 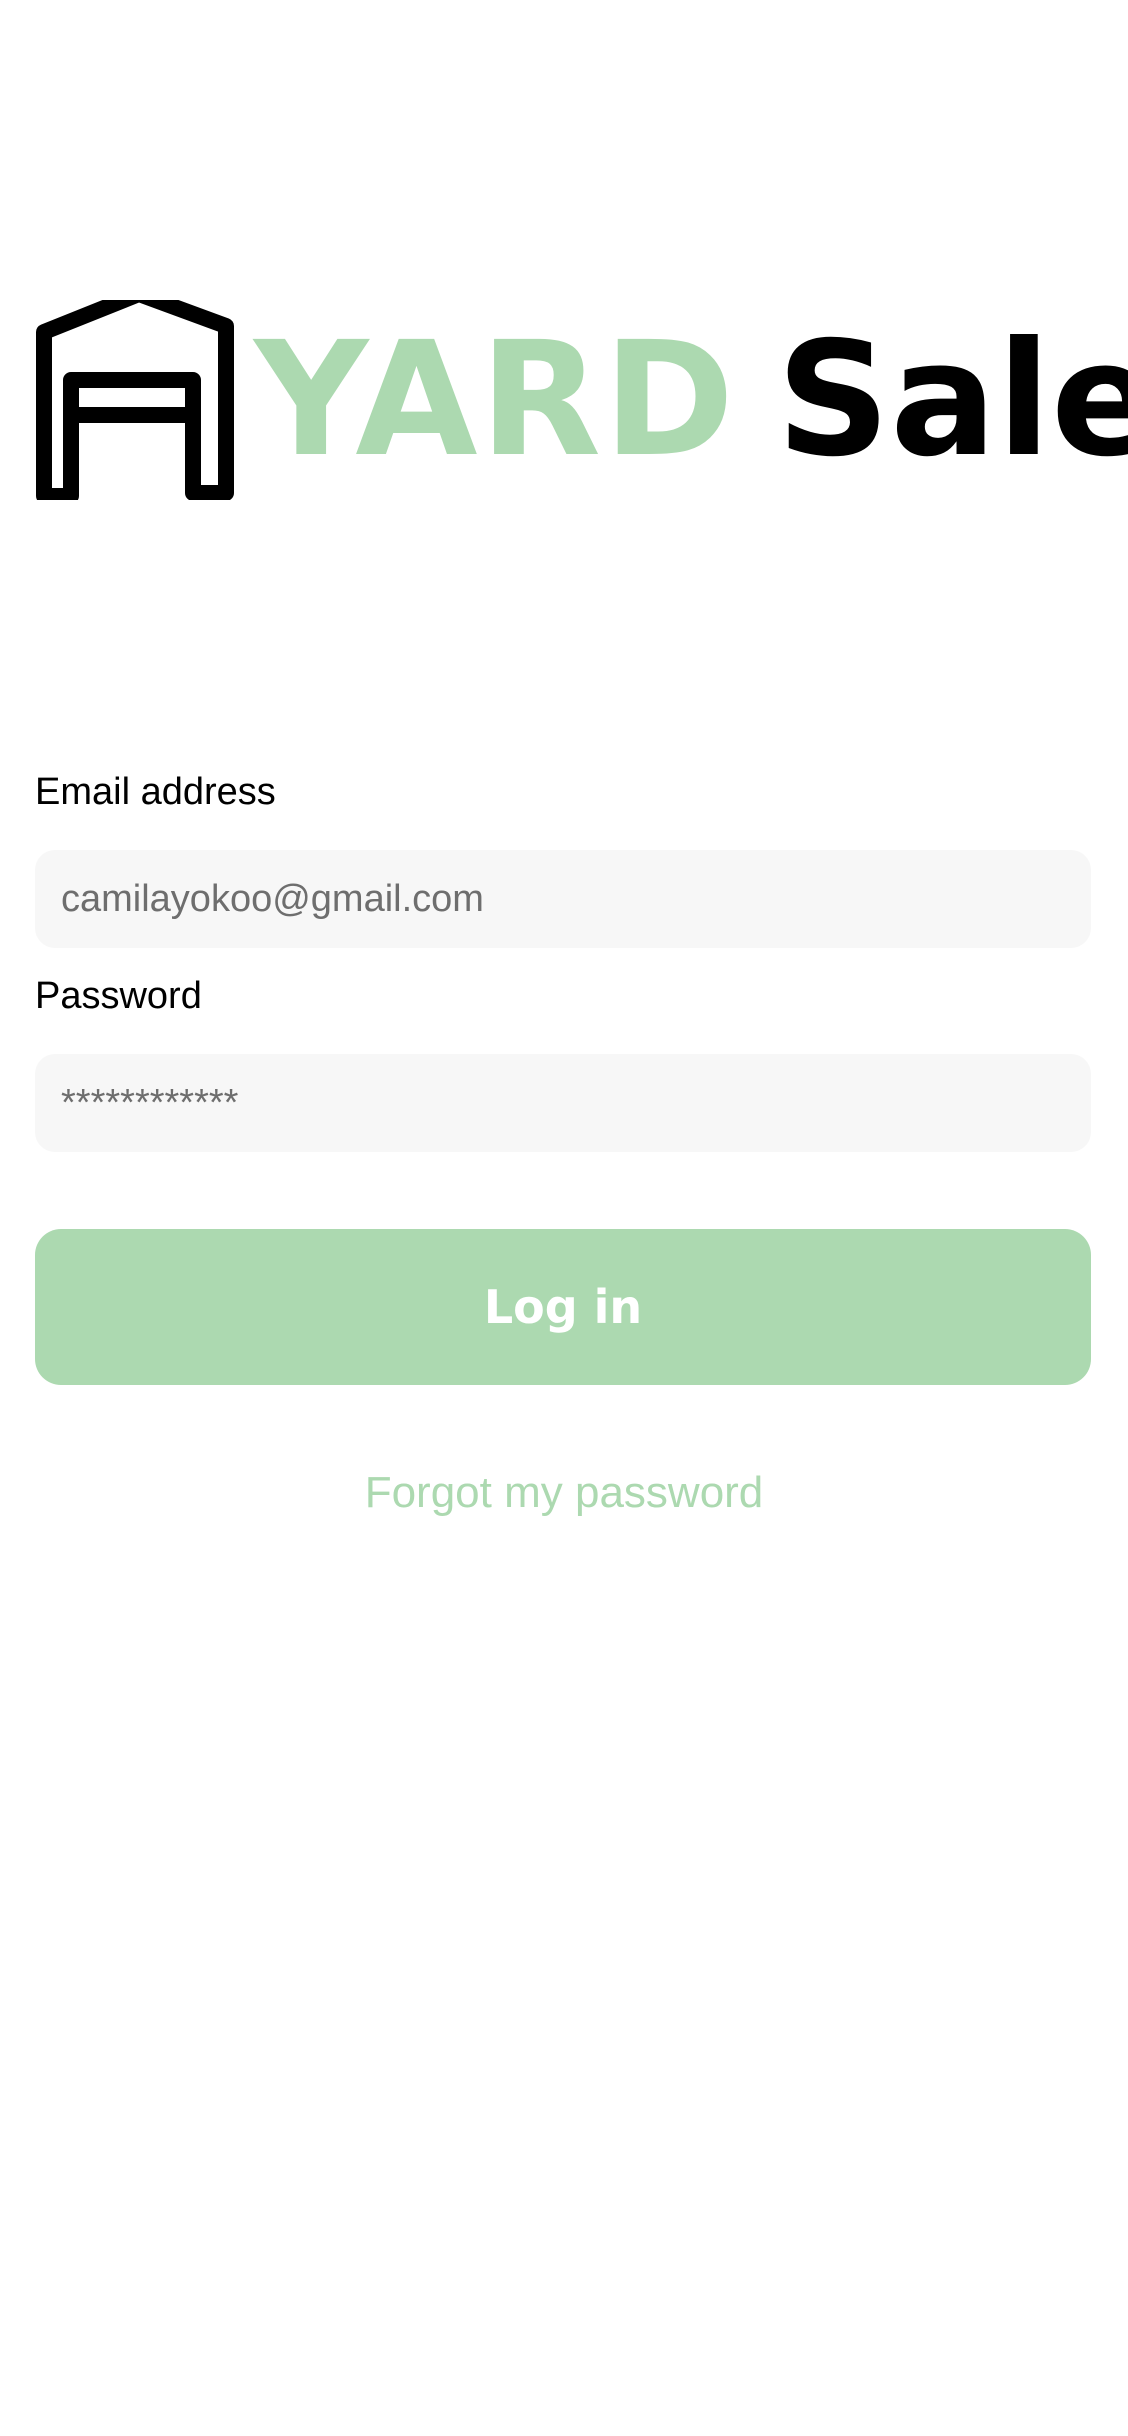 What do you see at coordinates (563, 1307) in the screenshot?
I see `login-button: Log in` at bounding box center [563, 1307].